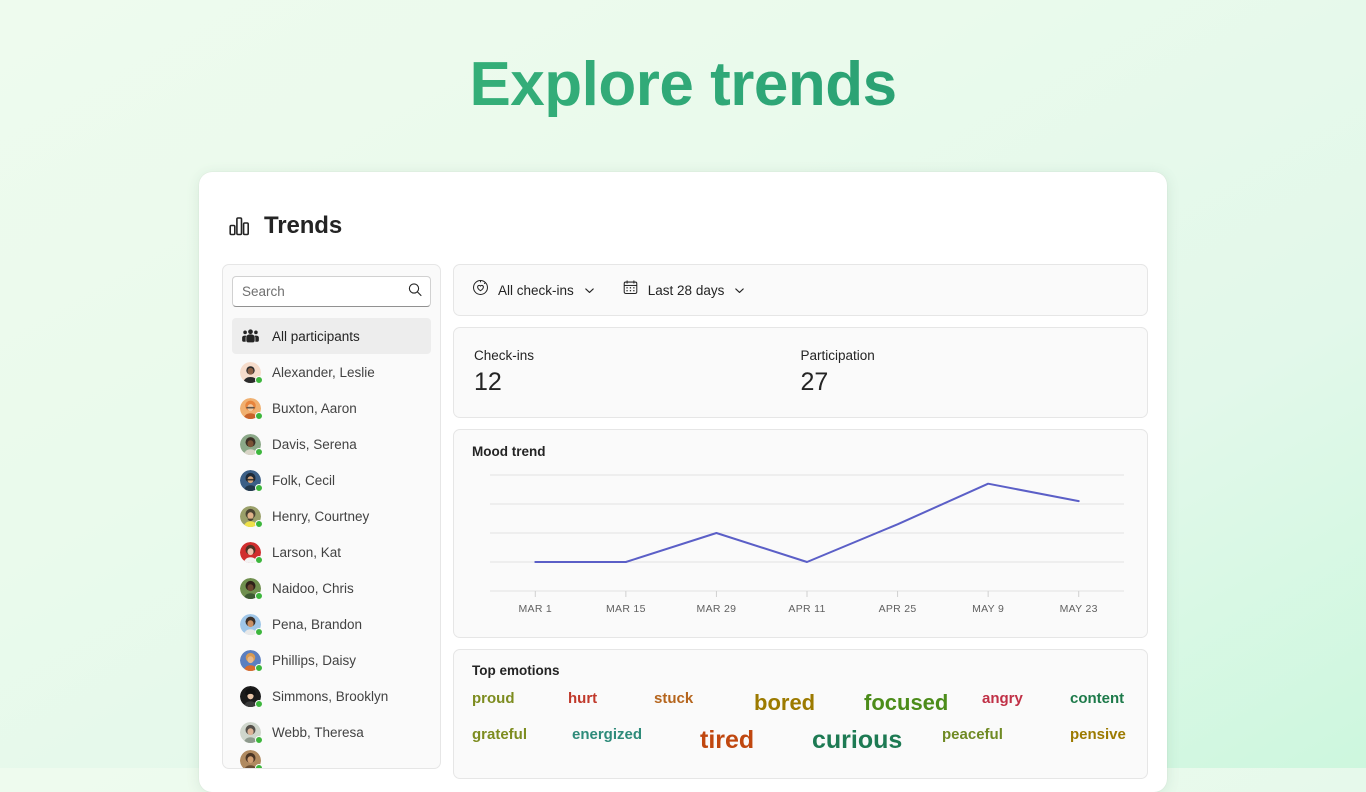 The width and height of the screenshot is (1366, 792). Describe the element at coordinates (964, 371) in the screenshot. I see `stat-participation: Participation 27` at that location.